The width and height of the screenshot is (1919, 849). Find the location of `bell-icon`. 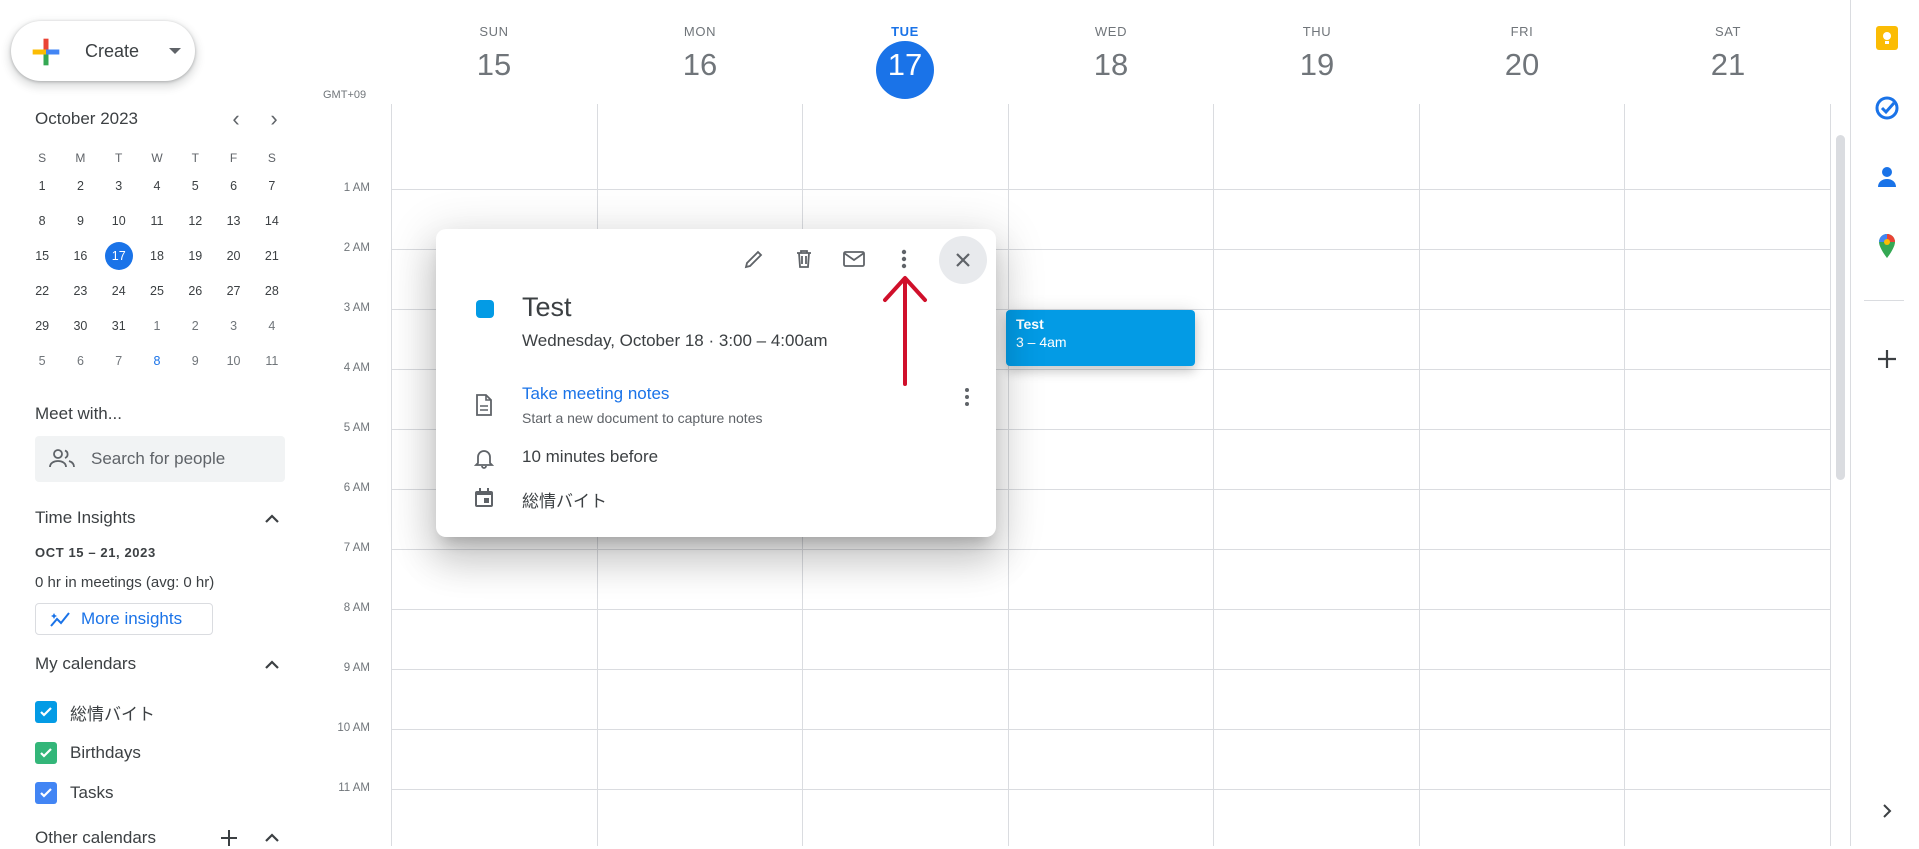

bell-icon is located at coordinates (484, 458).